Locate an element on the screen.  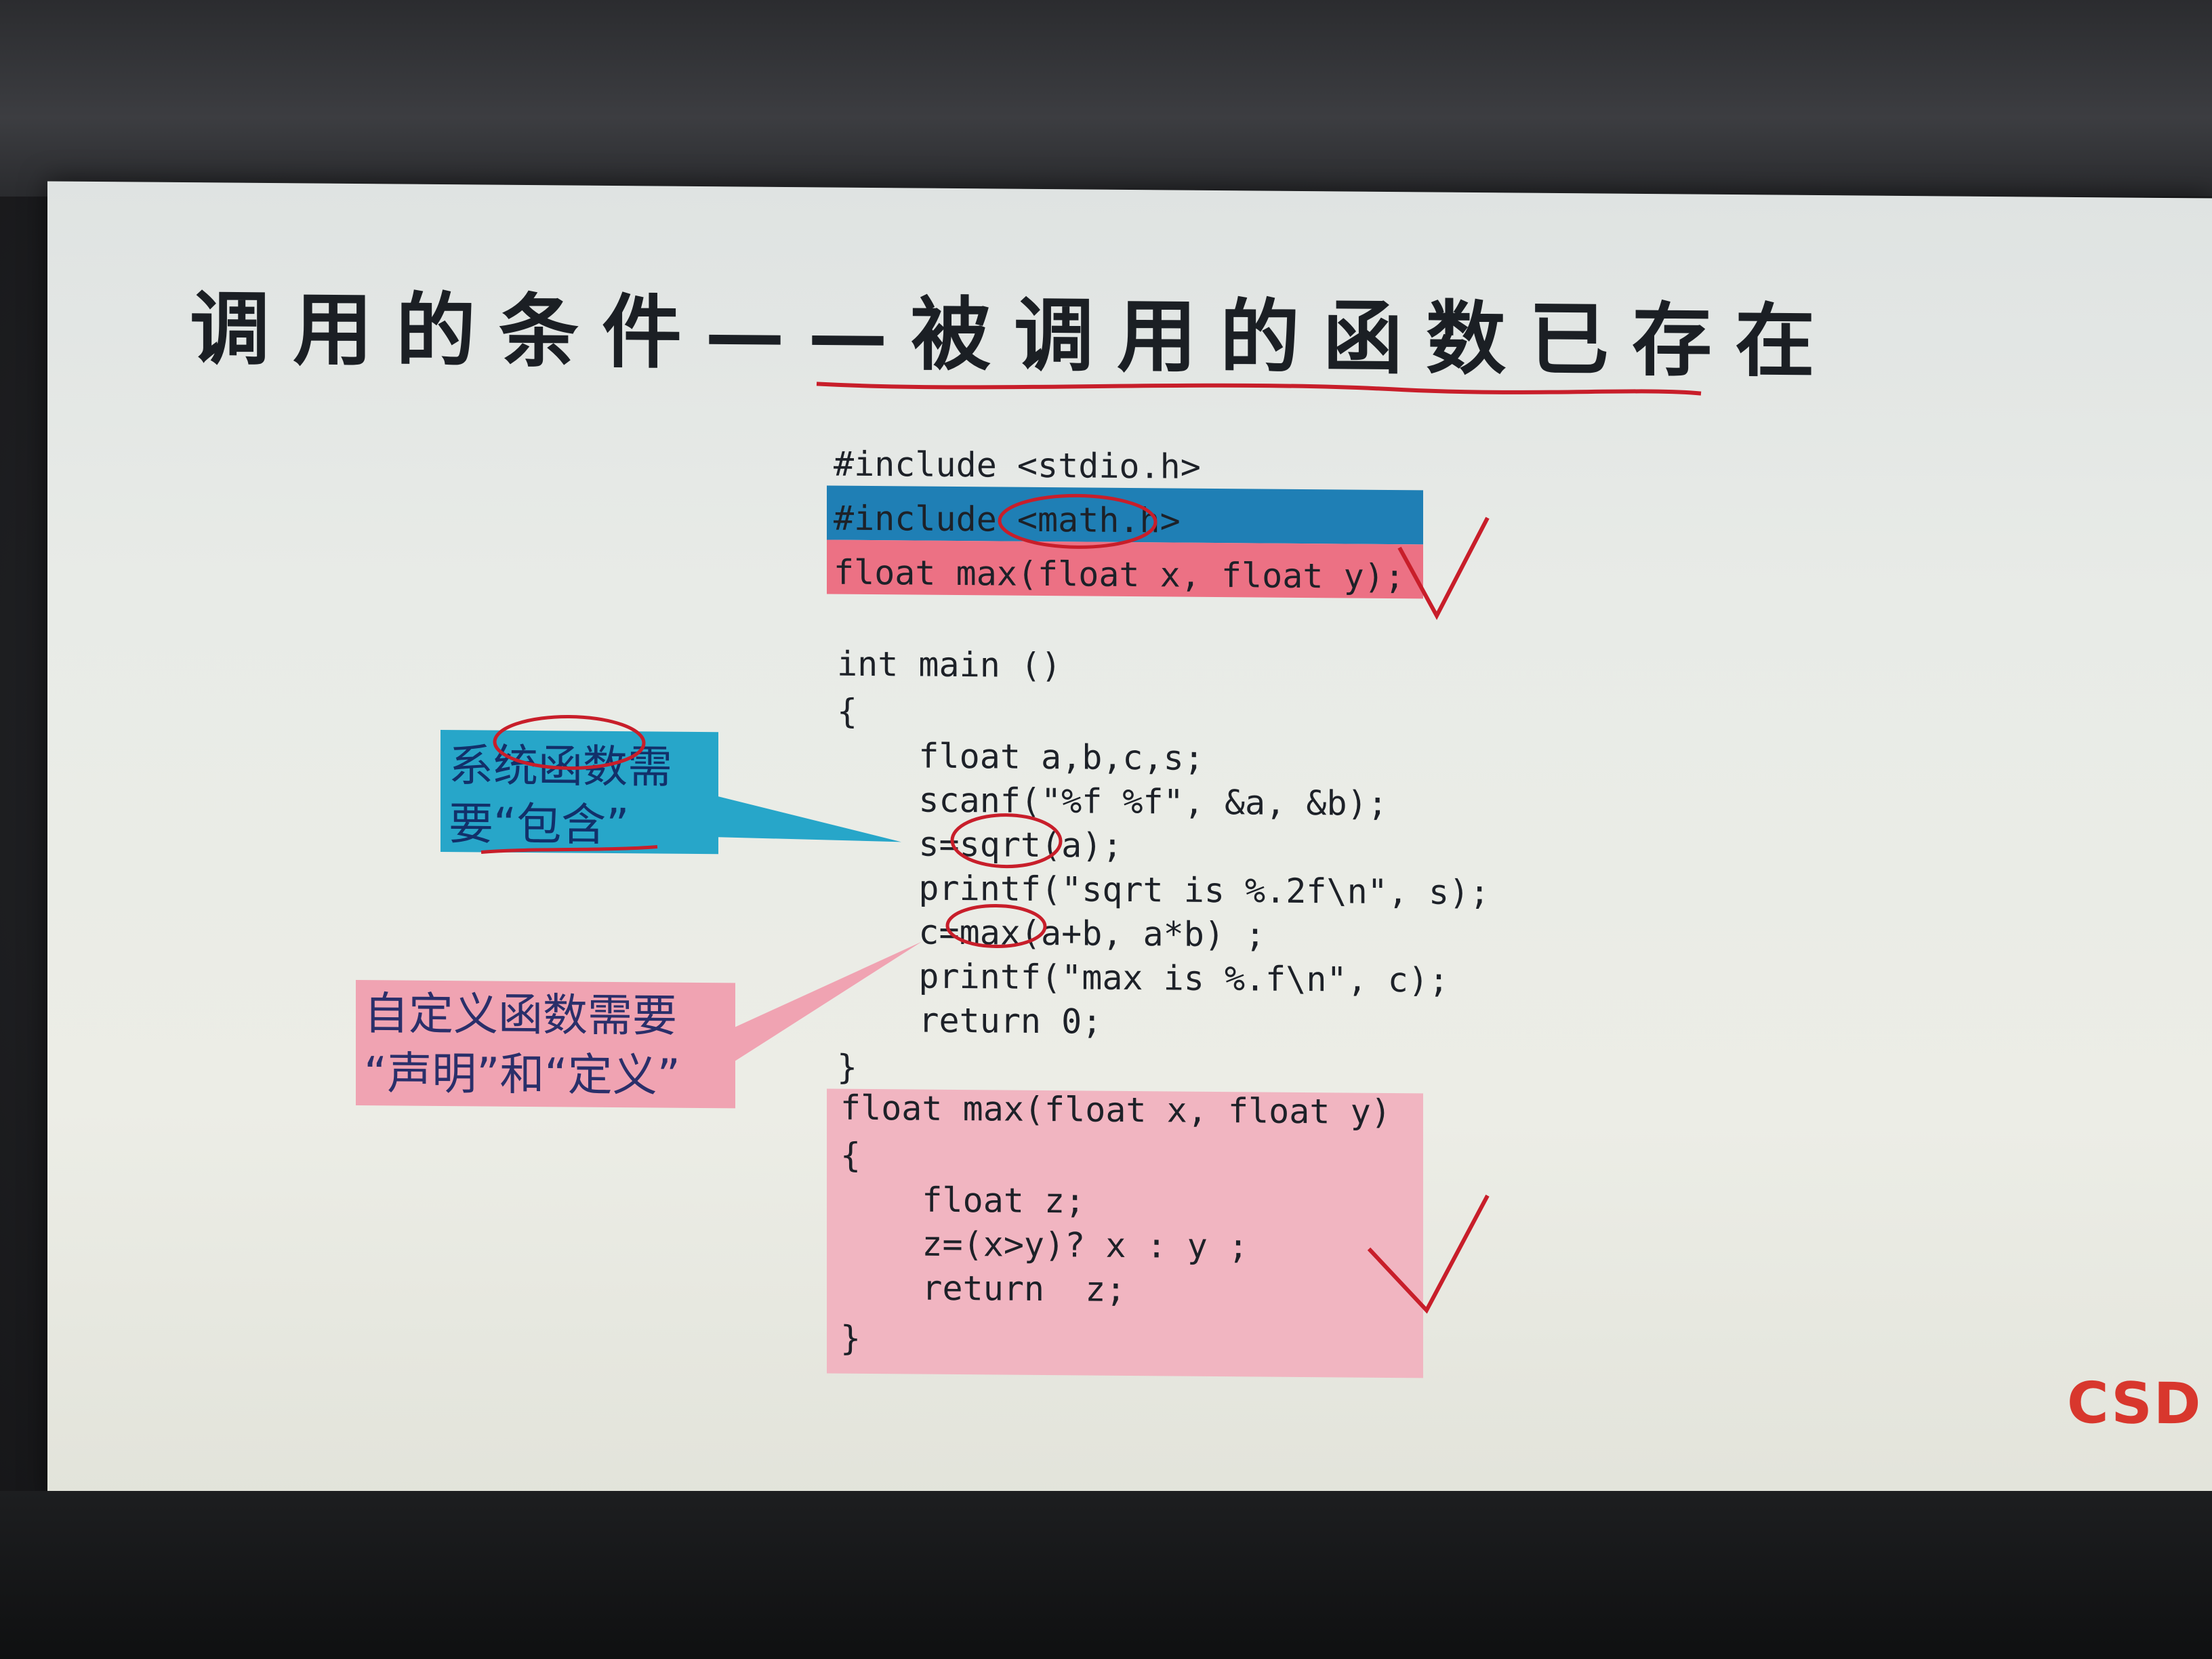
callout-system-pointer is located at coordinates (809, 819).